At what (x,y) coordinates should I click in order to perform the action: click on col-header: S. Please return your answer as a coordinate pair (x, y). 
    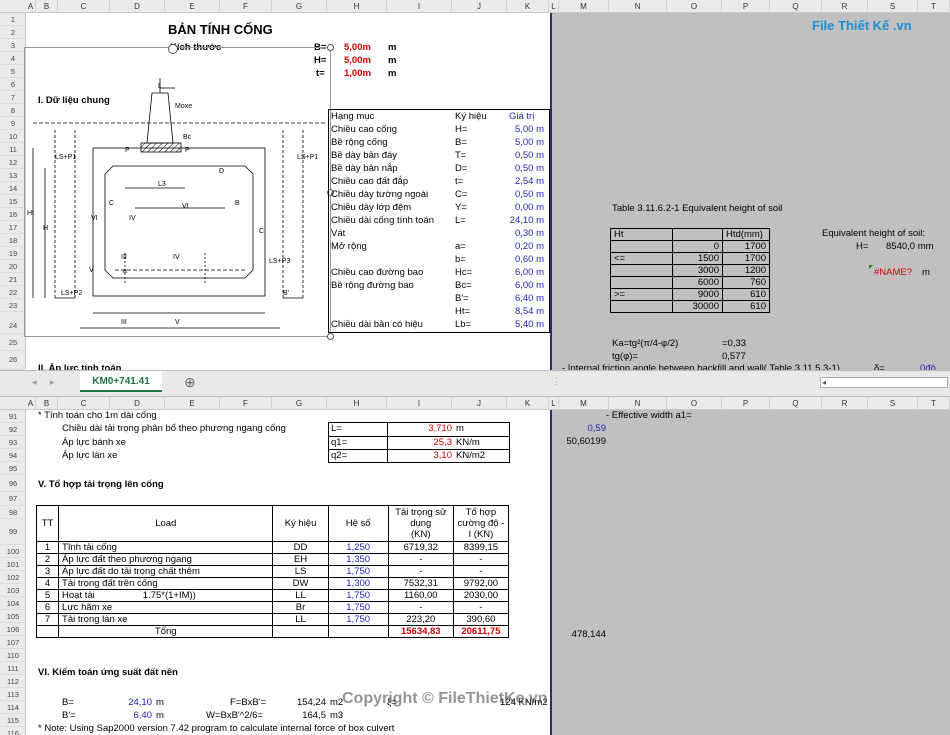
    Looking at the image, I should click on (893, 6).